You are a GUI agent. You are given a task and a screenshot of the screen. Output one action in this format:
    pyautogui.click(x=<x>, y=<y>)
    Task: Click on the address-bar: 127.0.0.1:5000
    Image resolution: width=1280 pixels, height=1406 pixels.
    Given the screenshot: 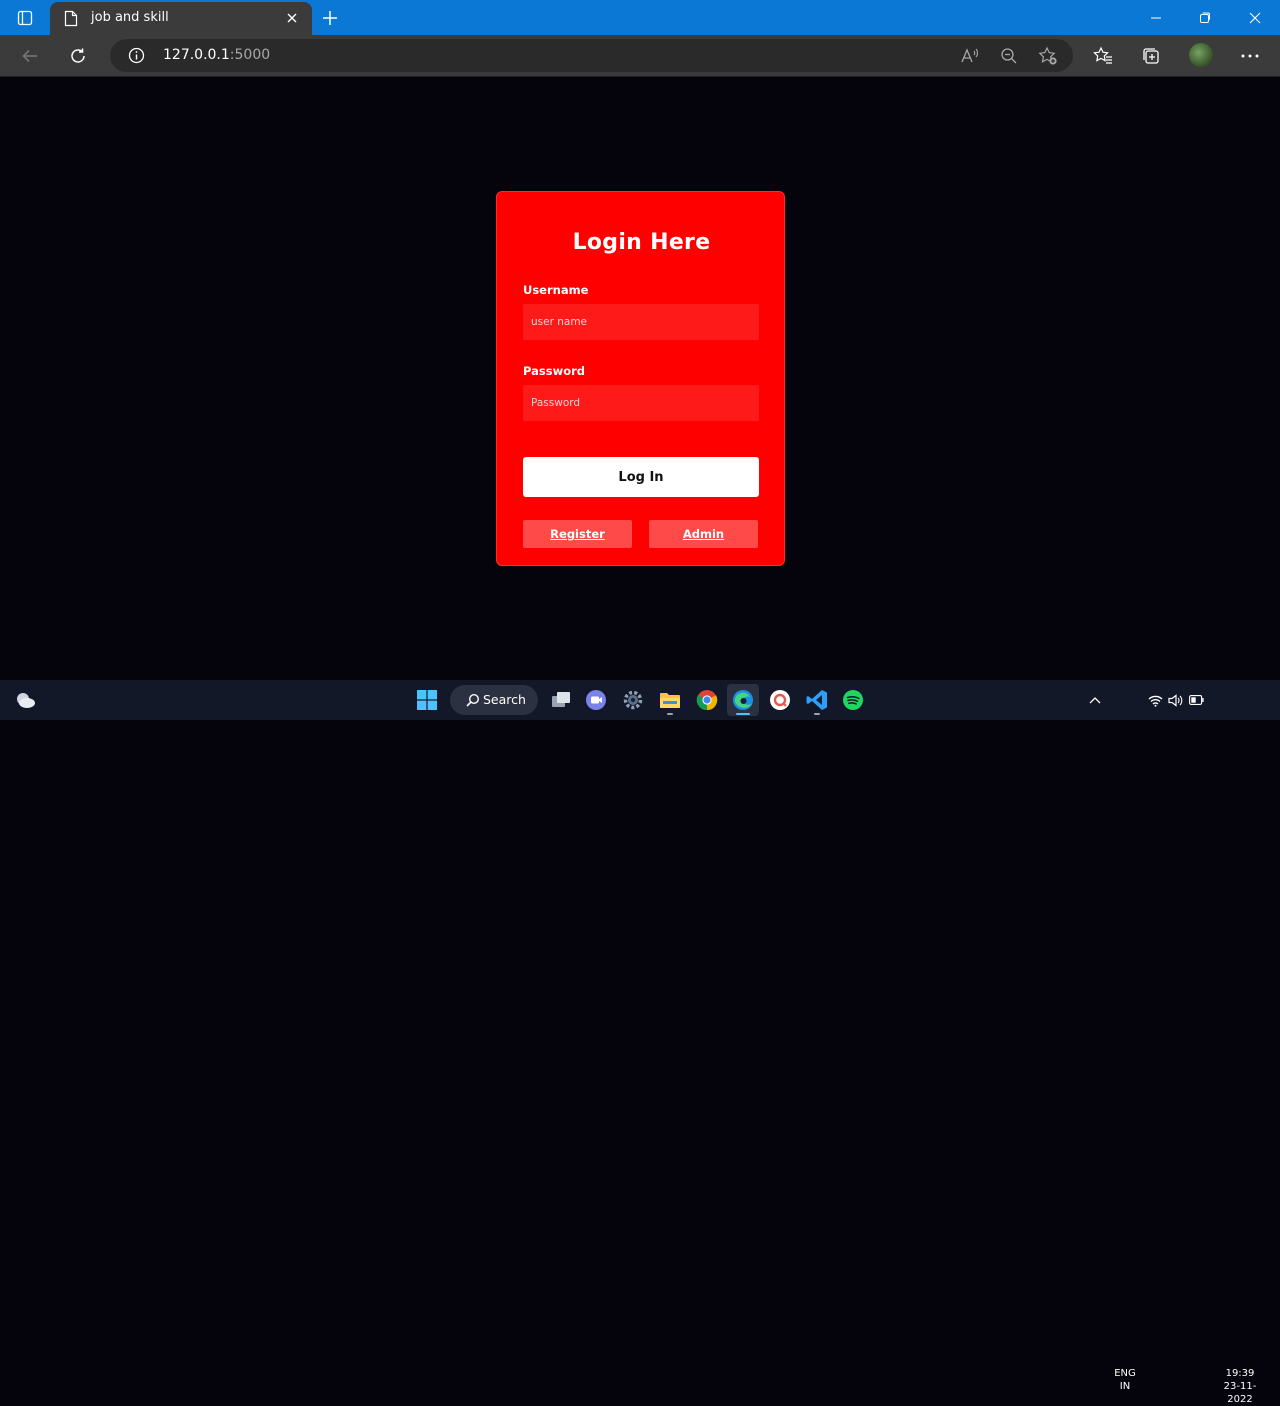 What is the action you would take?
    pyautogui.click(x=591, y=55)
    